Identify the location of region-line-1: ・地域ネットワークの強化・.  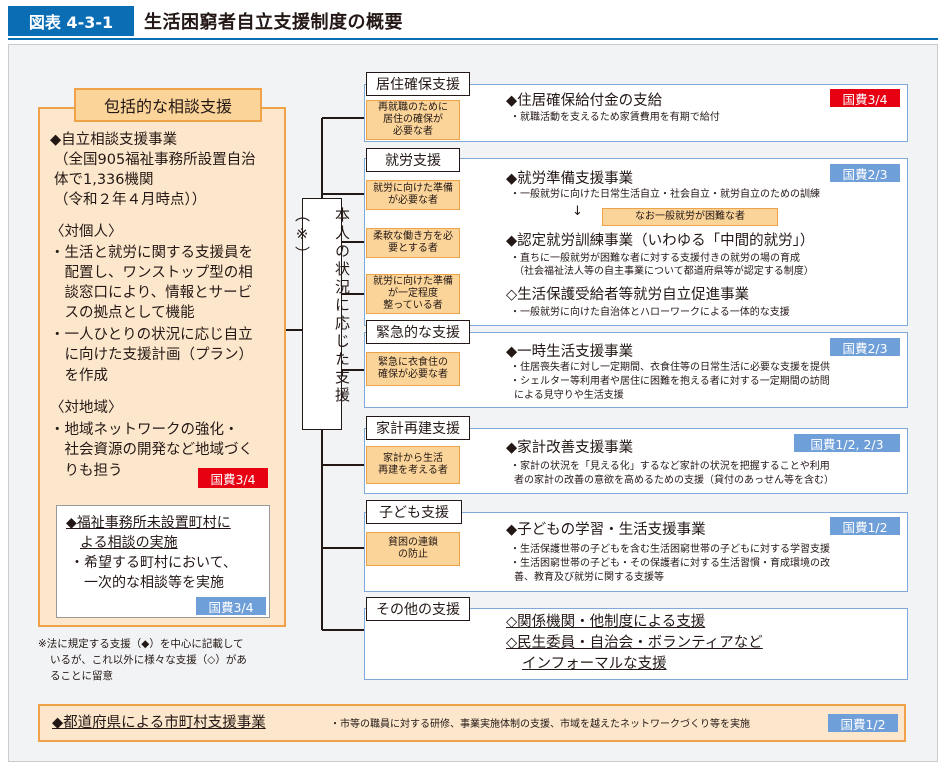
(144, 430).